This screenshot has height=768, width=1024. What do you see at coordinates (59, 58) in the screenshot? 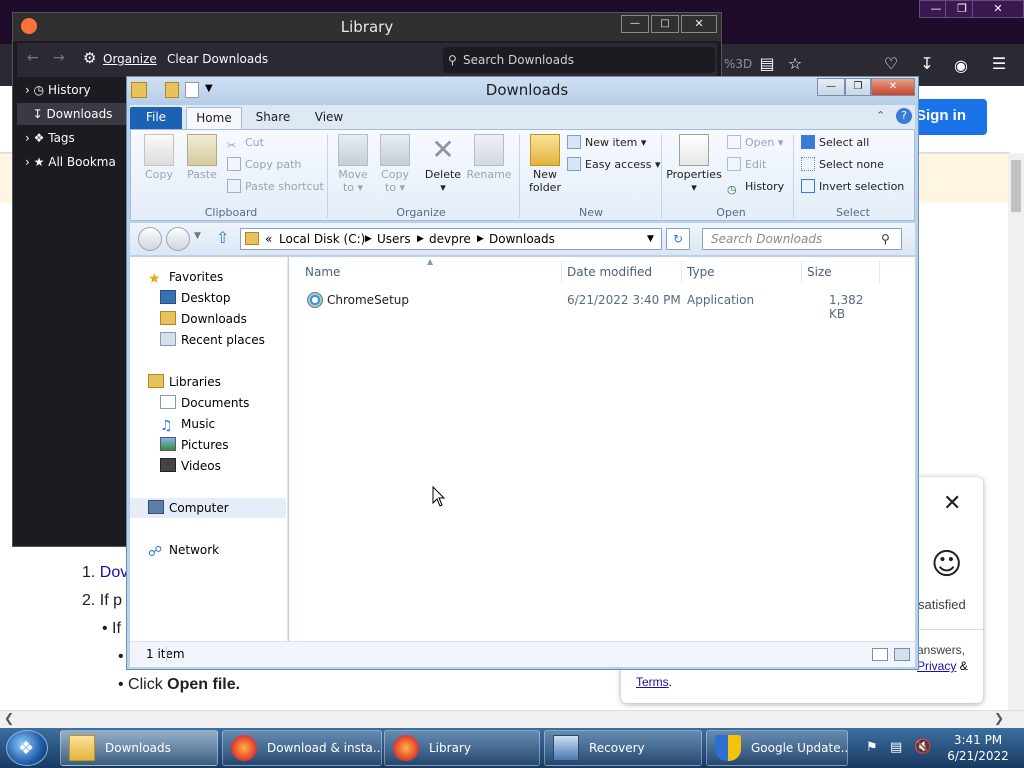
I see `forward-icon: →` at bounding box center [59, 58].